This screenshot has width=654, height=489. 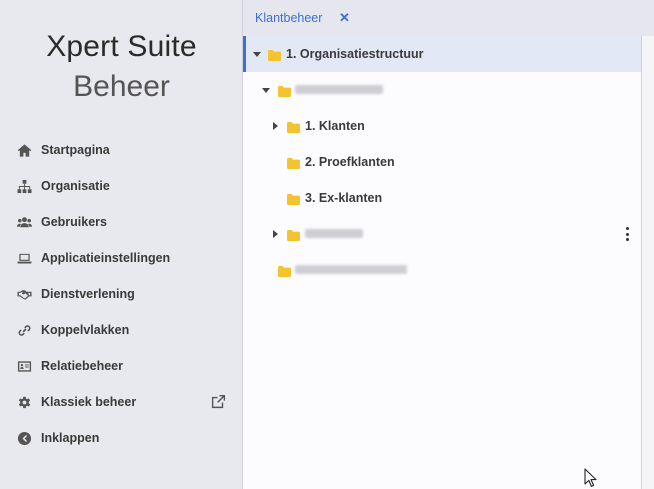 I want to click on sidebar-item-label: Gebruikers, so click(x=74, y=222).